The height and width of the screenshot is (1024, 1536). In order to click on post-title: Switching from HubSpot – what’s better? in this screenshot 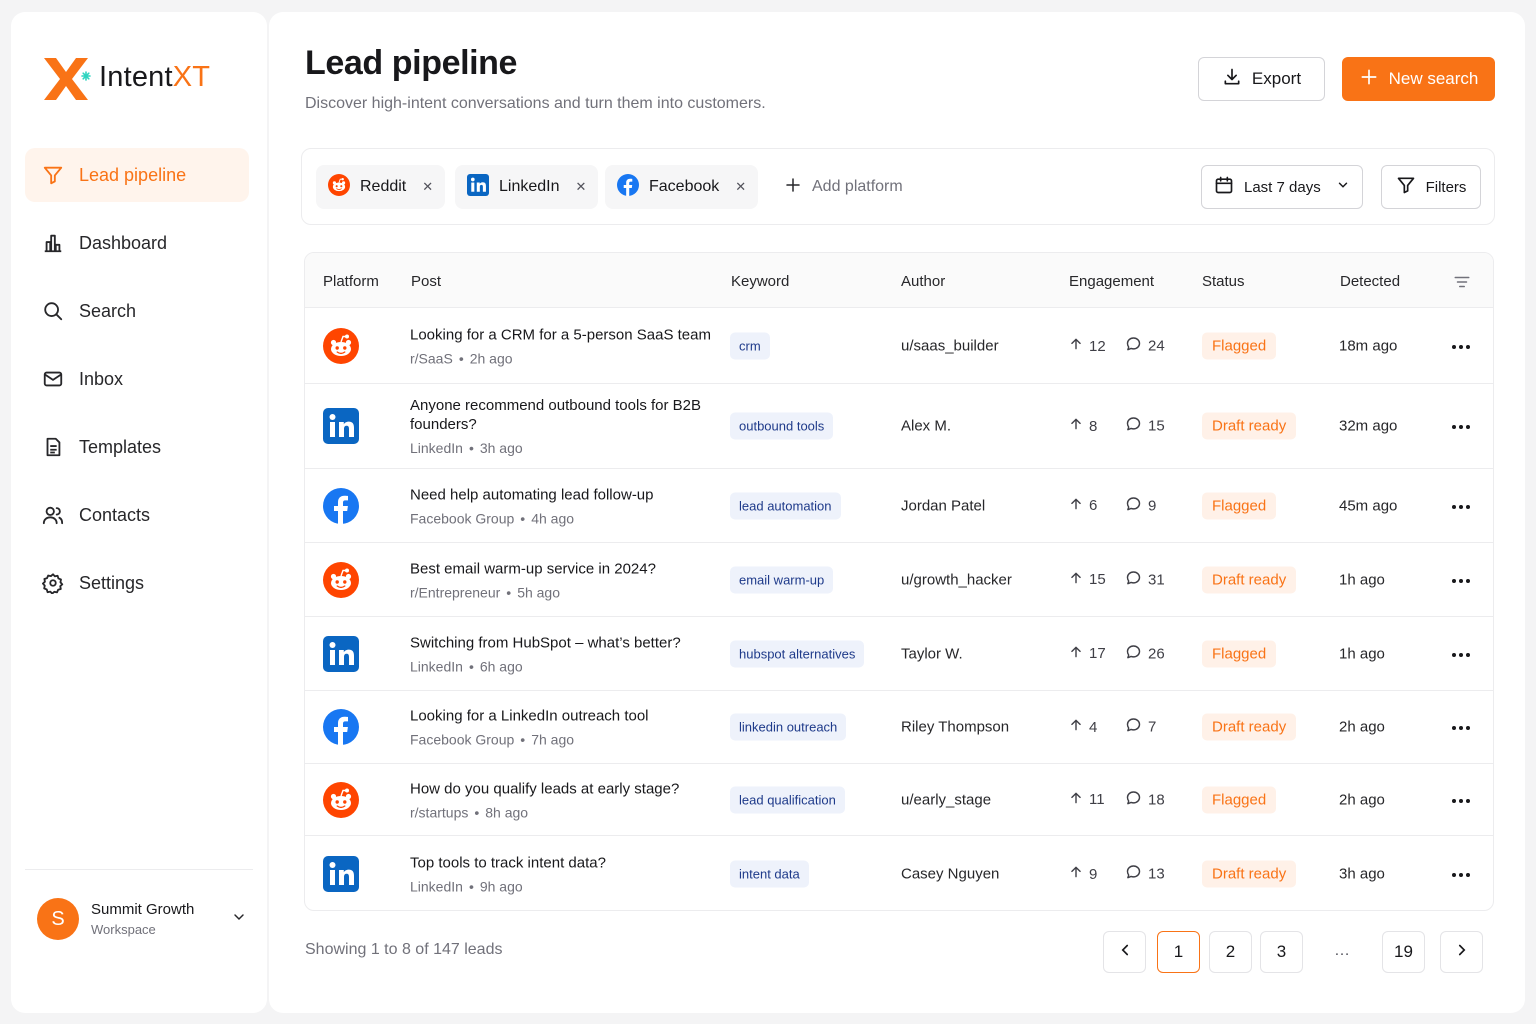, I will do `click(565, 642)`.